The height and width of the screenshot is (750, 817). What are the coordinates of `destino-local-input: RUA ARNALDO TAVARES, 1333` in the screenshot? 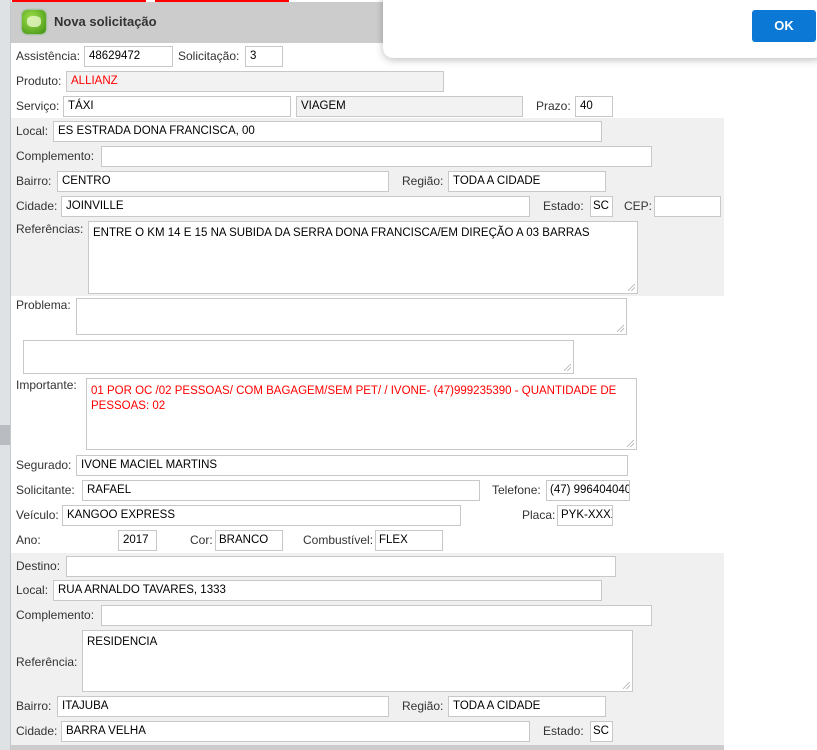 It's located at (327, 590).